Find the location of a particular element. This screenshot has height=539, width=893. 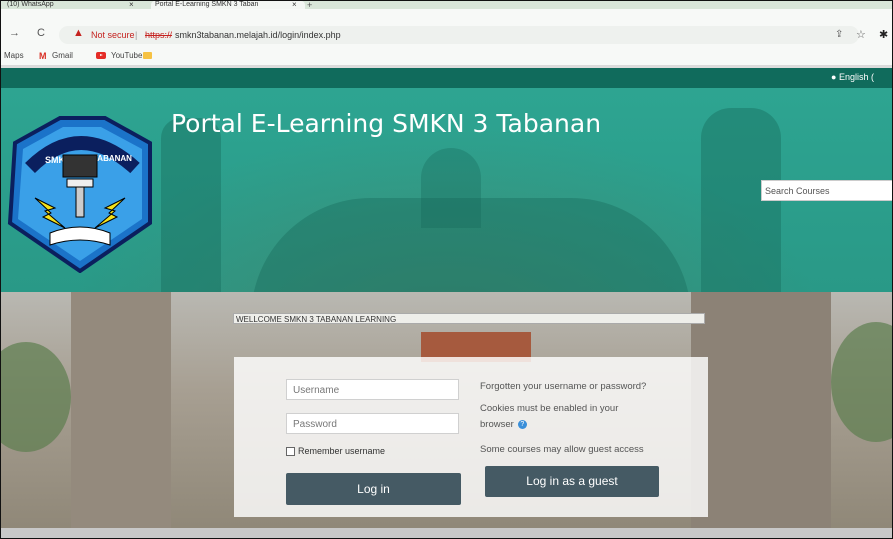

url-text: smkn3tabanan.melajah.id/login/index.php is located at coordinates (258, 35).